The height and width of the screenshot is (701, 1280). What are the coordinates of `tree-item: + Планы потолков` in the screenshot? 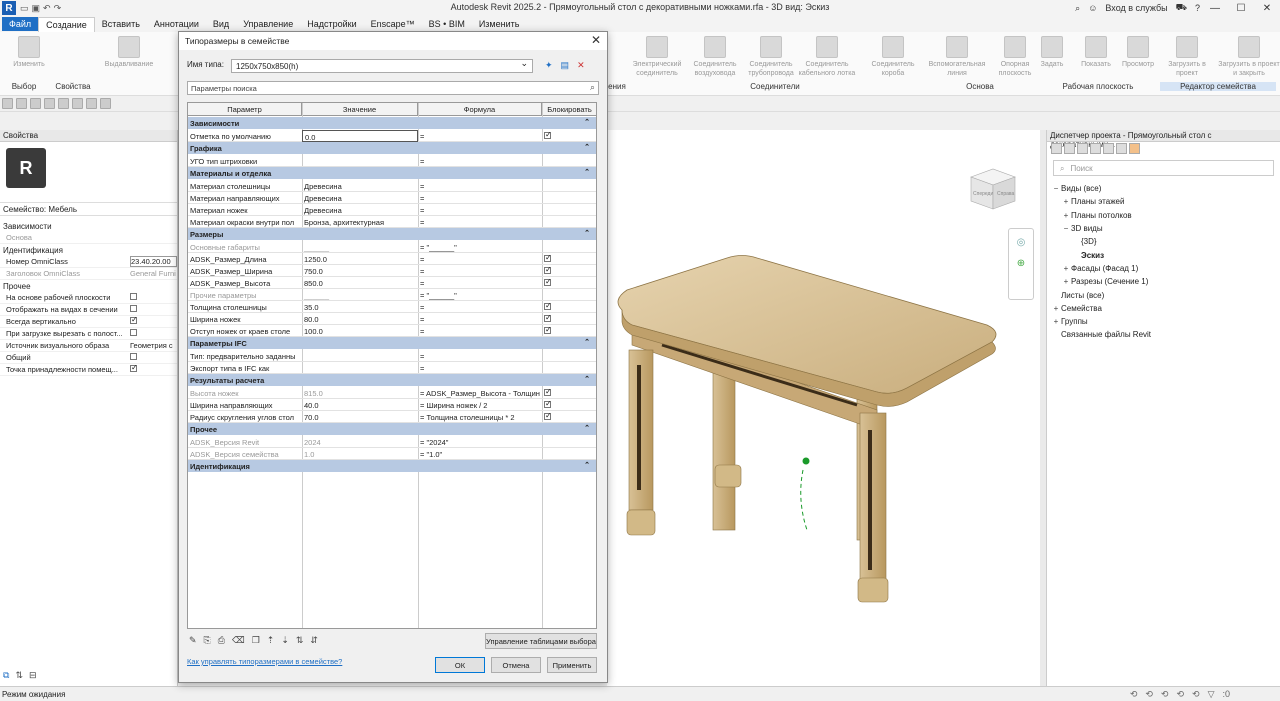 It's located at (1163, 215).